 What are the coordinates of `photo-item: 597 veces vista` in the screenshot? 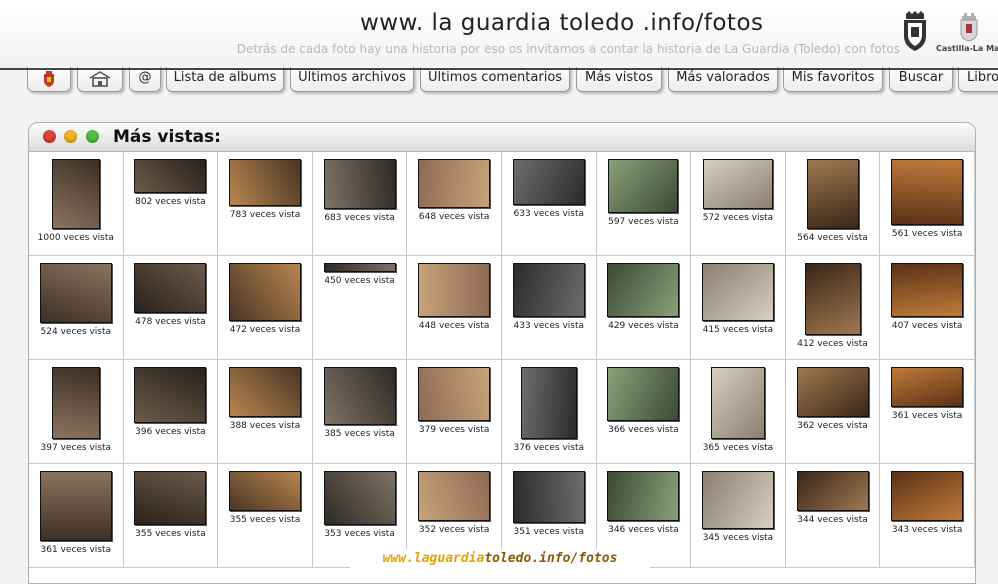 It's located at (644, 204).